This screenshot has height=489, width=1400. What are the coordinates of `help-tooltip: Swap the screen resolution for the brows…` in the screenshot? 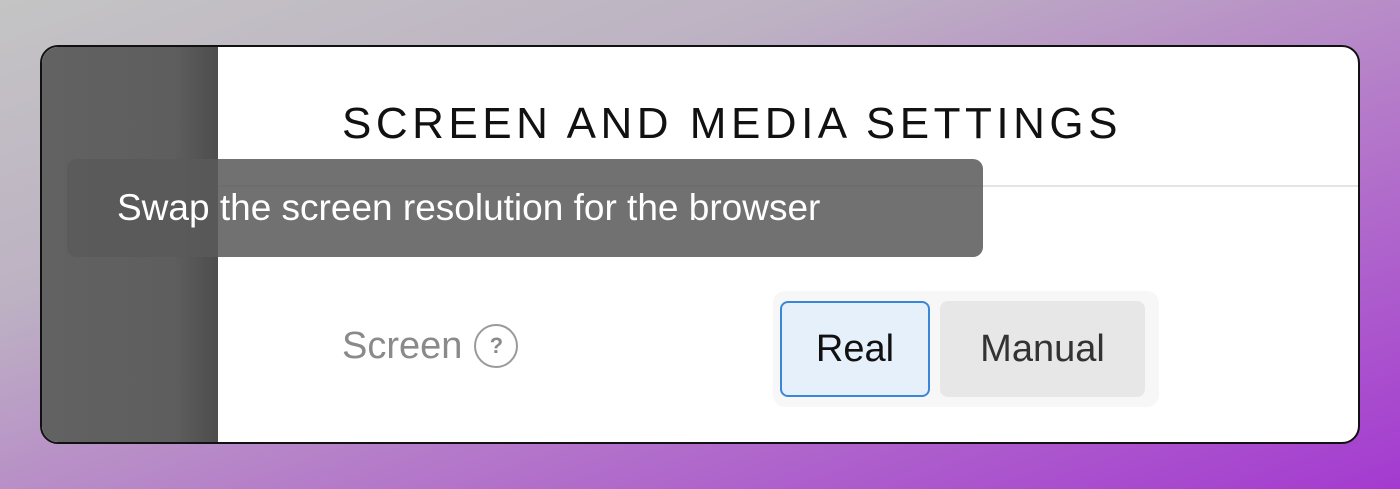 It's located at (525, 208).